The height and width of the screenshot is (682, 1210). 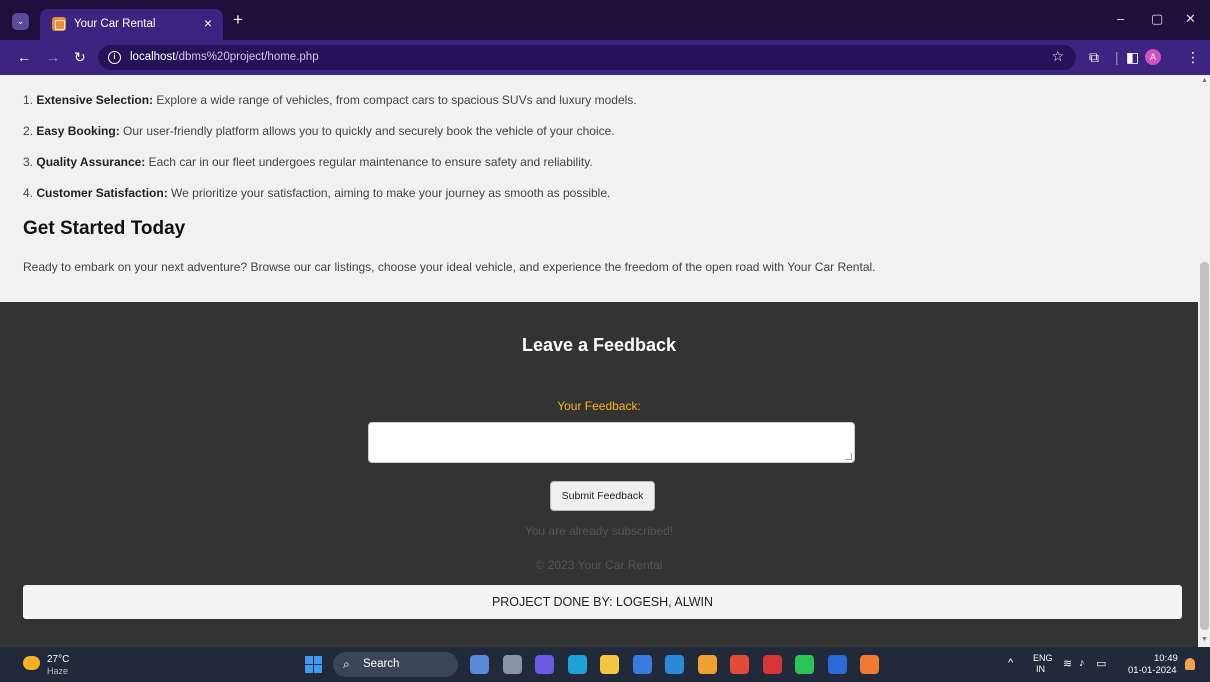 What do you see at coordinates (602, 496) in the screenshot?
I see `submit-feedback-button: Submit Feedback` at bounding box center [602, 496].